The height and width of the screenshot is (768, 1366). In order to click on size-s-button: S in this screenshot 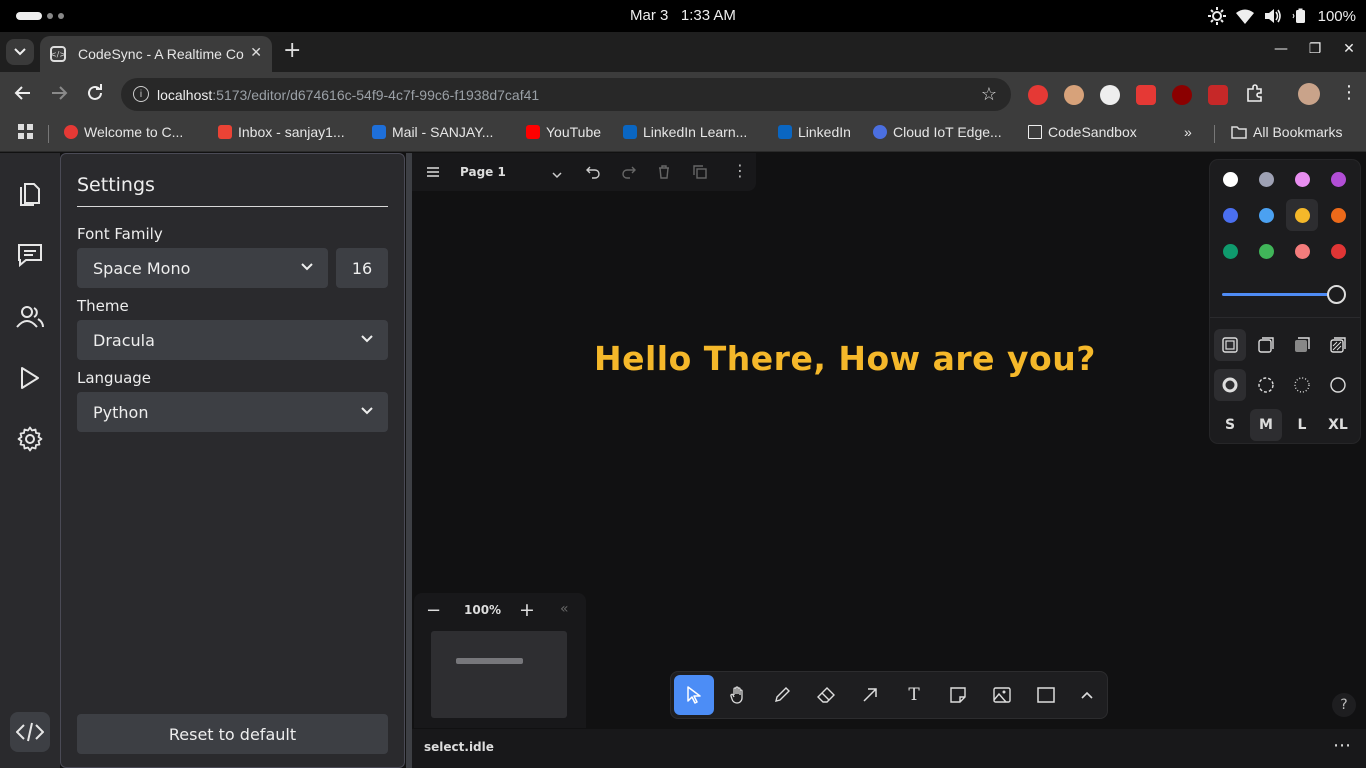, I will do `click(1230, 425)`.